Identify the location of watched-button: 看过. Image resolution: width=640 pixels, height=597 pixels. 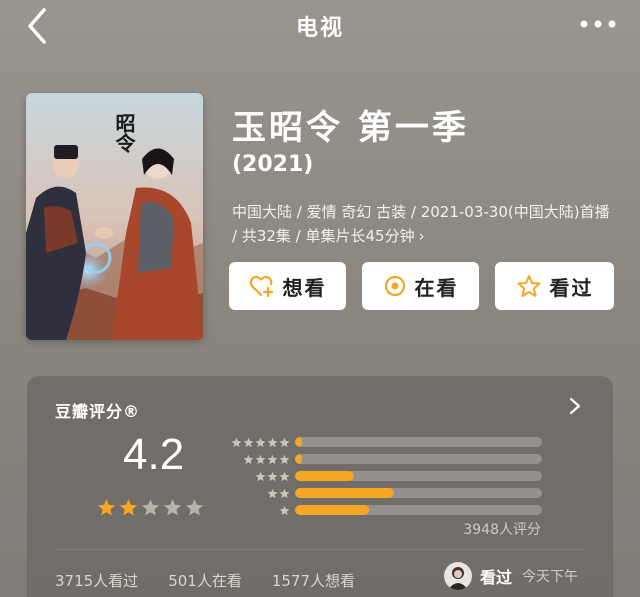
(554, 286).